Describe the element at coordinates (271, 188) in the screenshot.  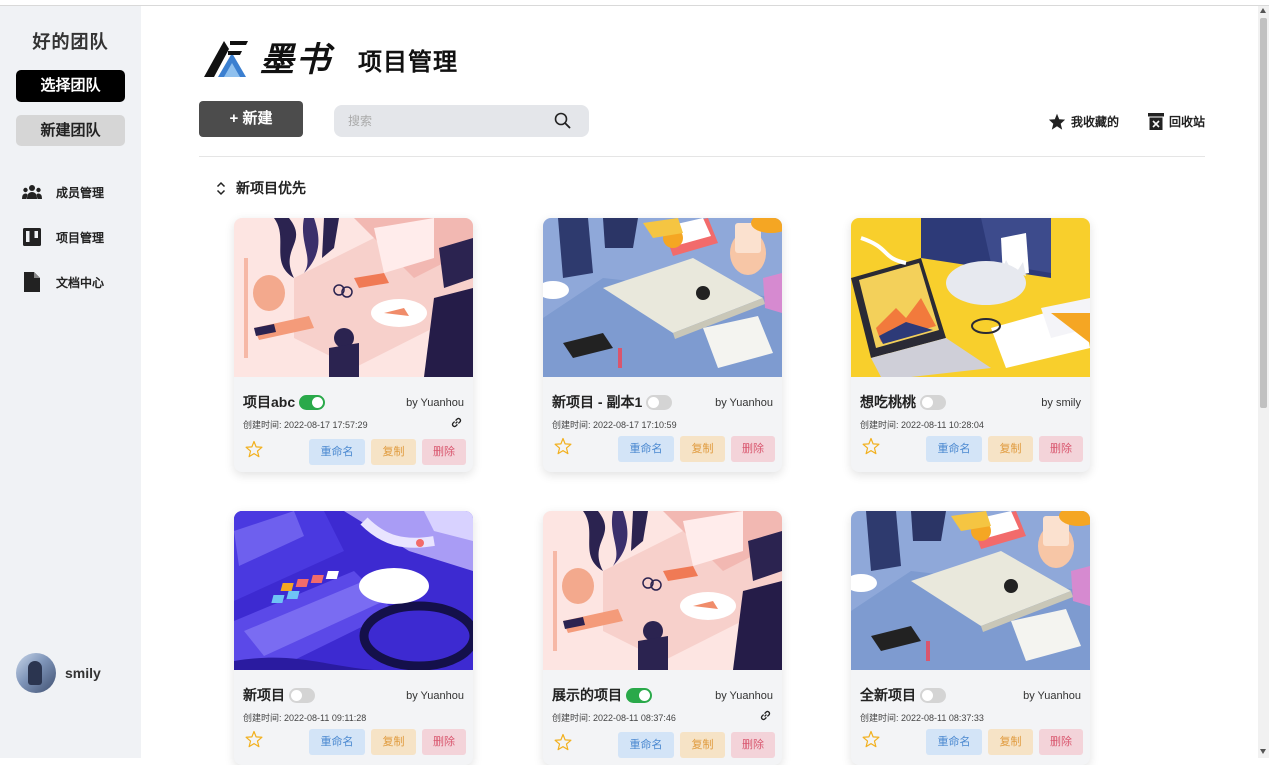
I see `sort-label: 新项目优先` at that location.